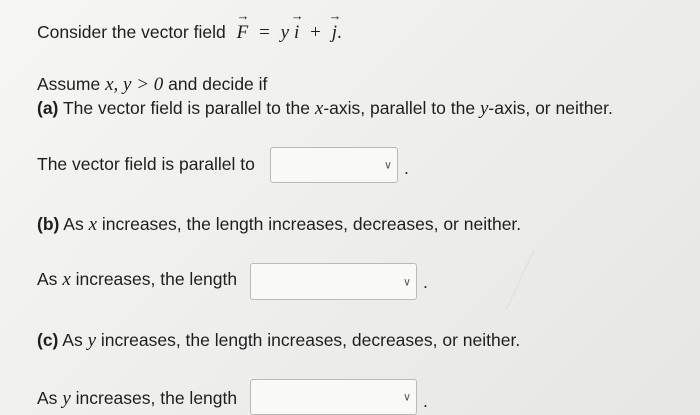 The width and height of the screenshot is (700, 415). What do you see at coordinates (334, 165) in the screenshot?
I see `part-a-dropdown: ∨` at bounding box center [334, 165].